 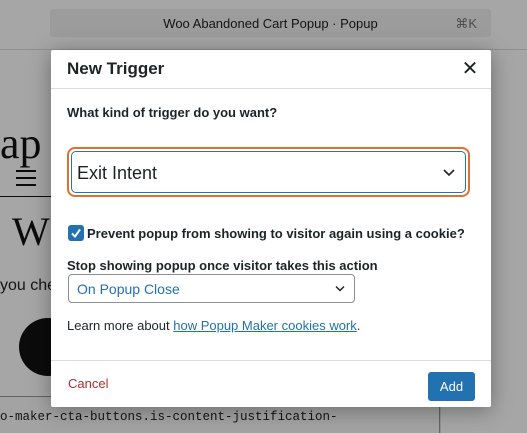 I want to click on modal-title: New Trigger, so click(x=116, y=68).